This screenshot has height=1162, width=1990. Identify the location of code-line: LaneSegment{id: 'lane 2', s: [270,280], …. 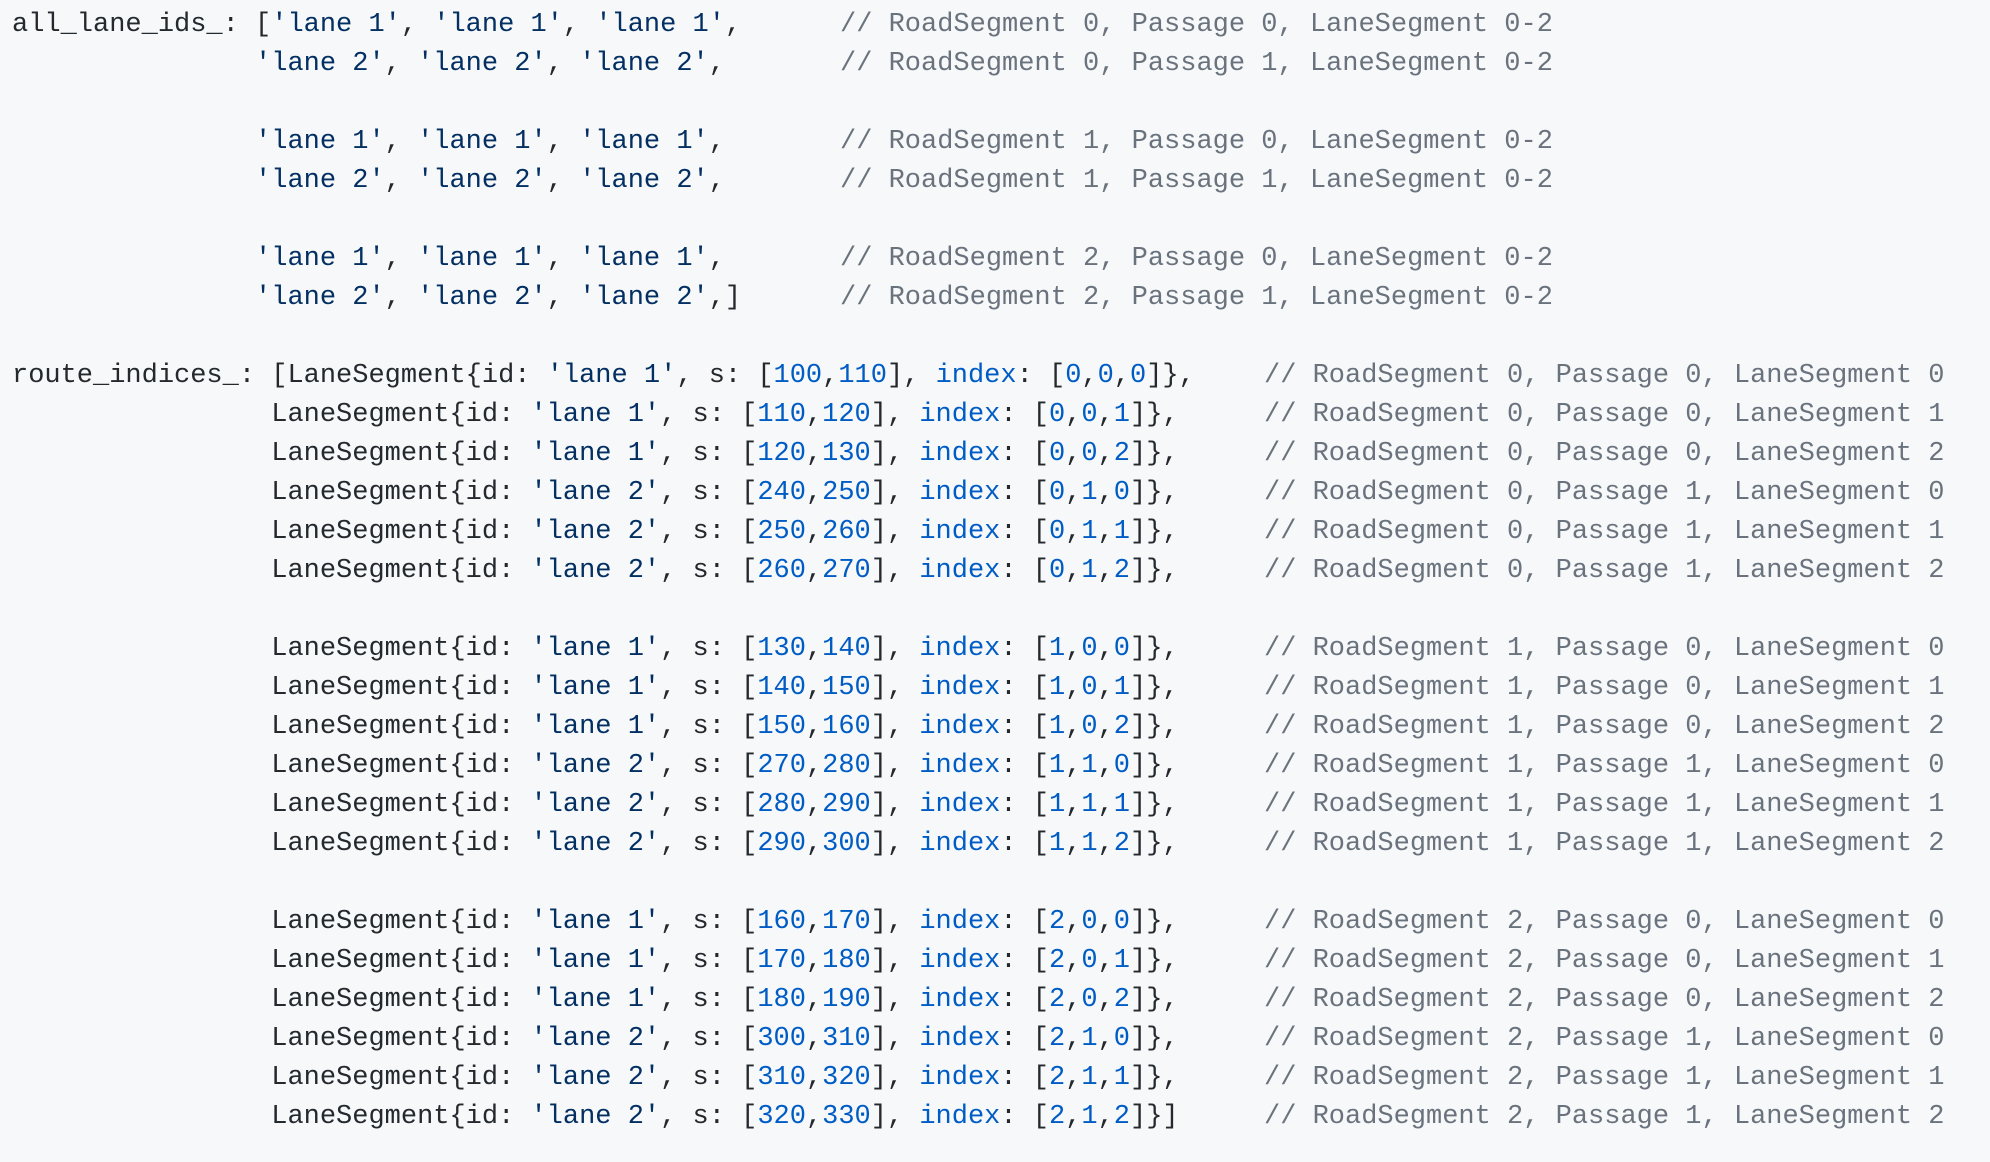
(595, 766).